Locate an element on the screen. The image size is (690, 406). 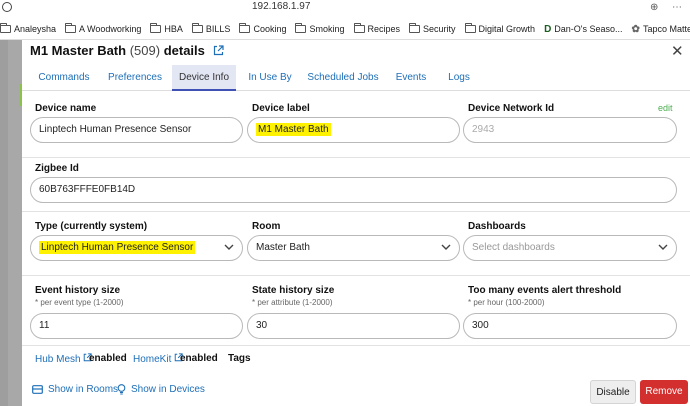
remove-button: Remove is located at coordinates (664, 392).